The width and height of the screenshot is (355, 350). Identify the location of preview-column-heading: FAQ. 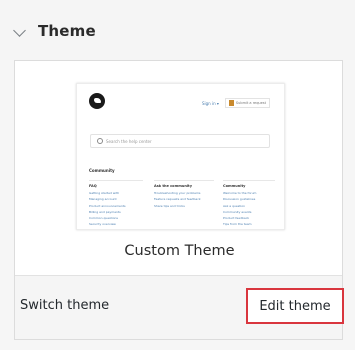
(93, 186).